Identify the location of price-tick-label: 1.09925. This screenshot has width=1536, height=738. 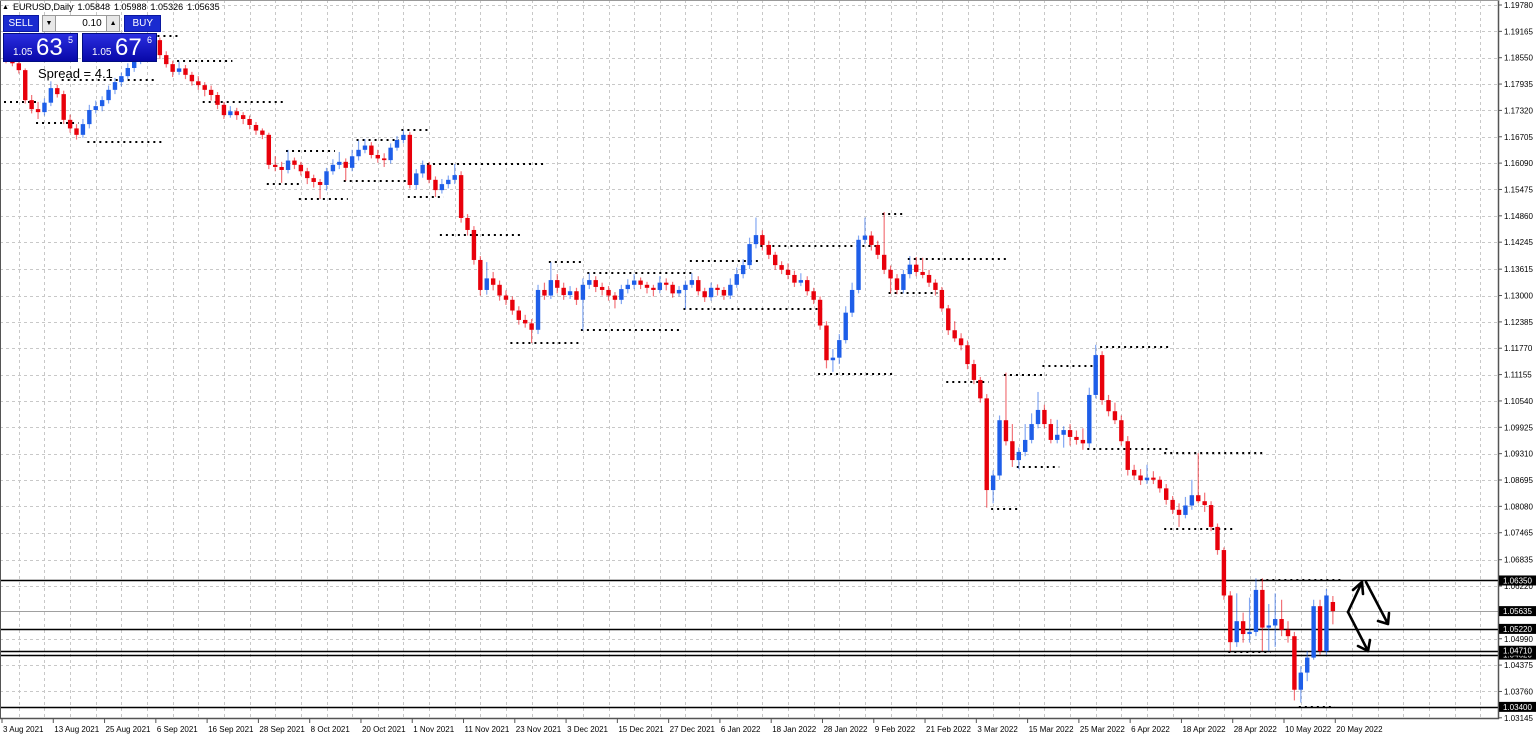
(1518, 427).